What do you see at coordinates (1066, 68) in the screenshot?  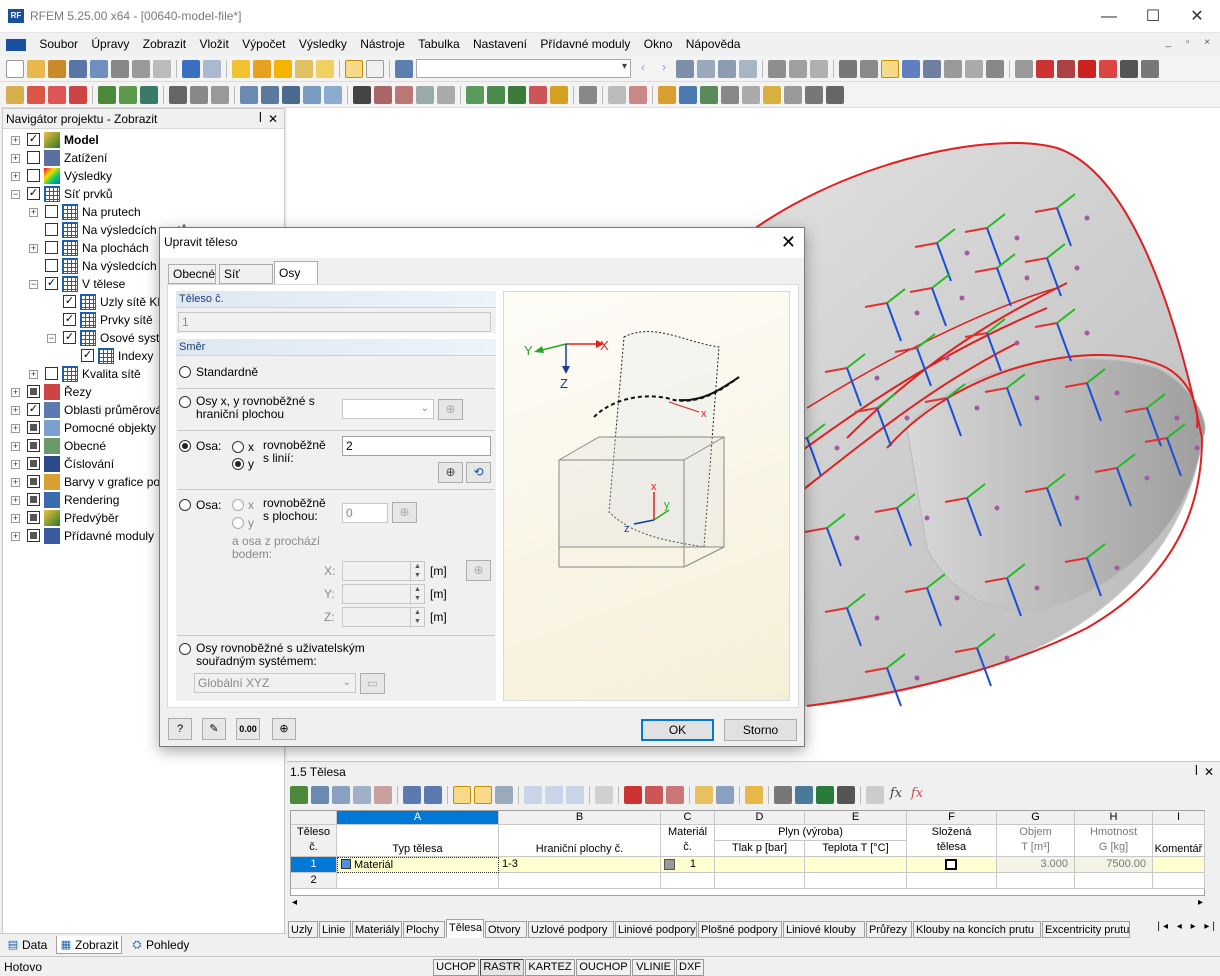 I see `clip-icon` at bounding box center [1066, 68].